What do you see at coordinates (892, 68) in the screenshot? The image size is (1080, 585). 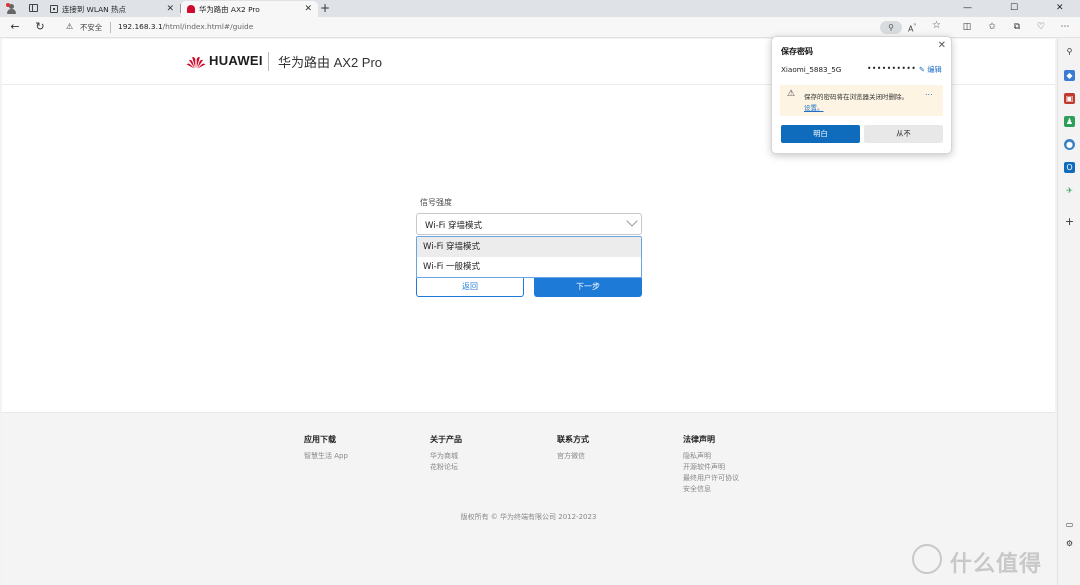 I see `saved-password-mask: ••••••••••` at bounding box center [892, 68].